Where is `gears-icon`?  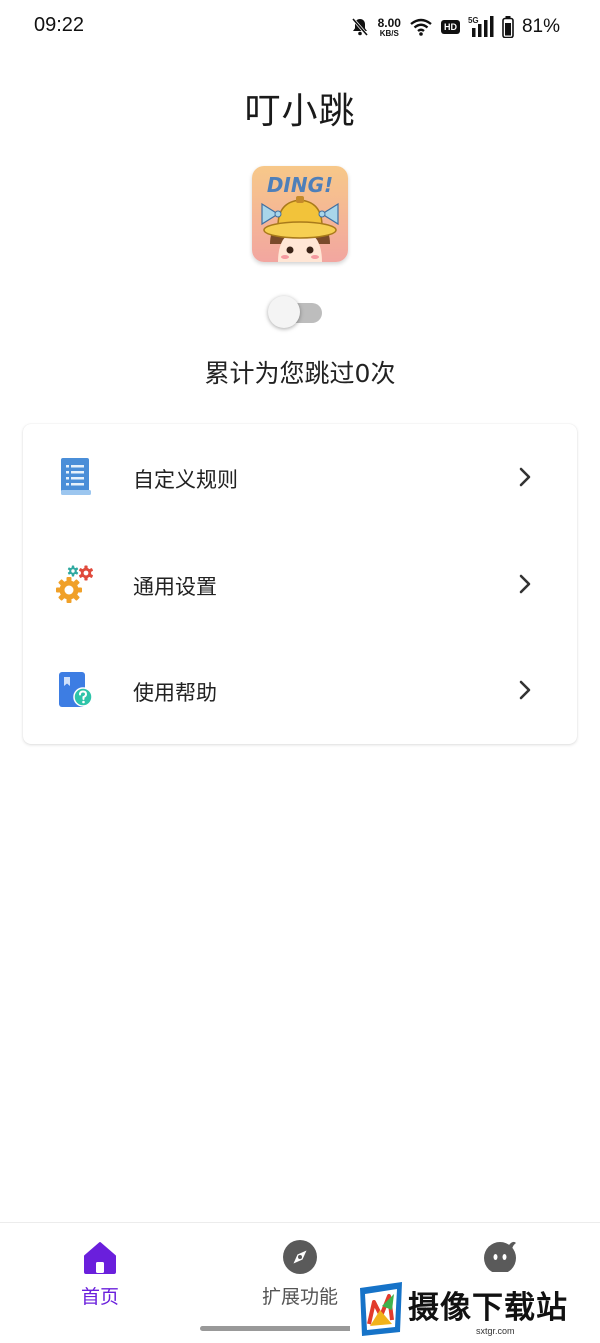
gears-icon is located at coordinates (75, 584).